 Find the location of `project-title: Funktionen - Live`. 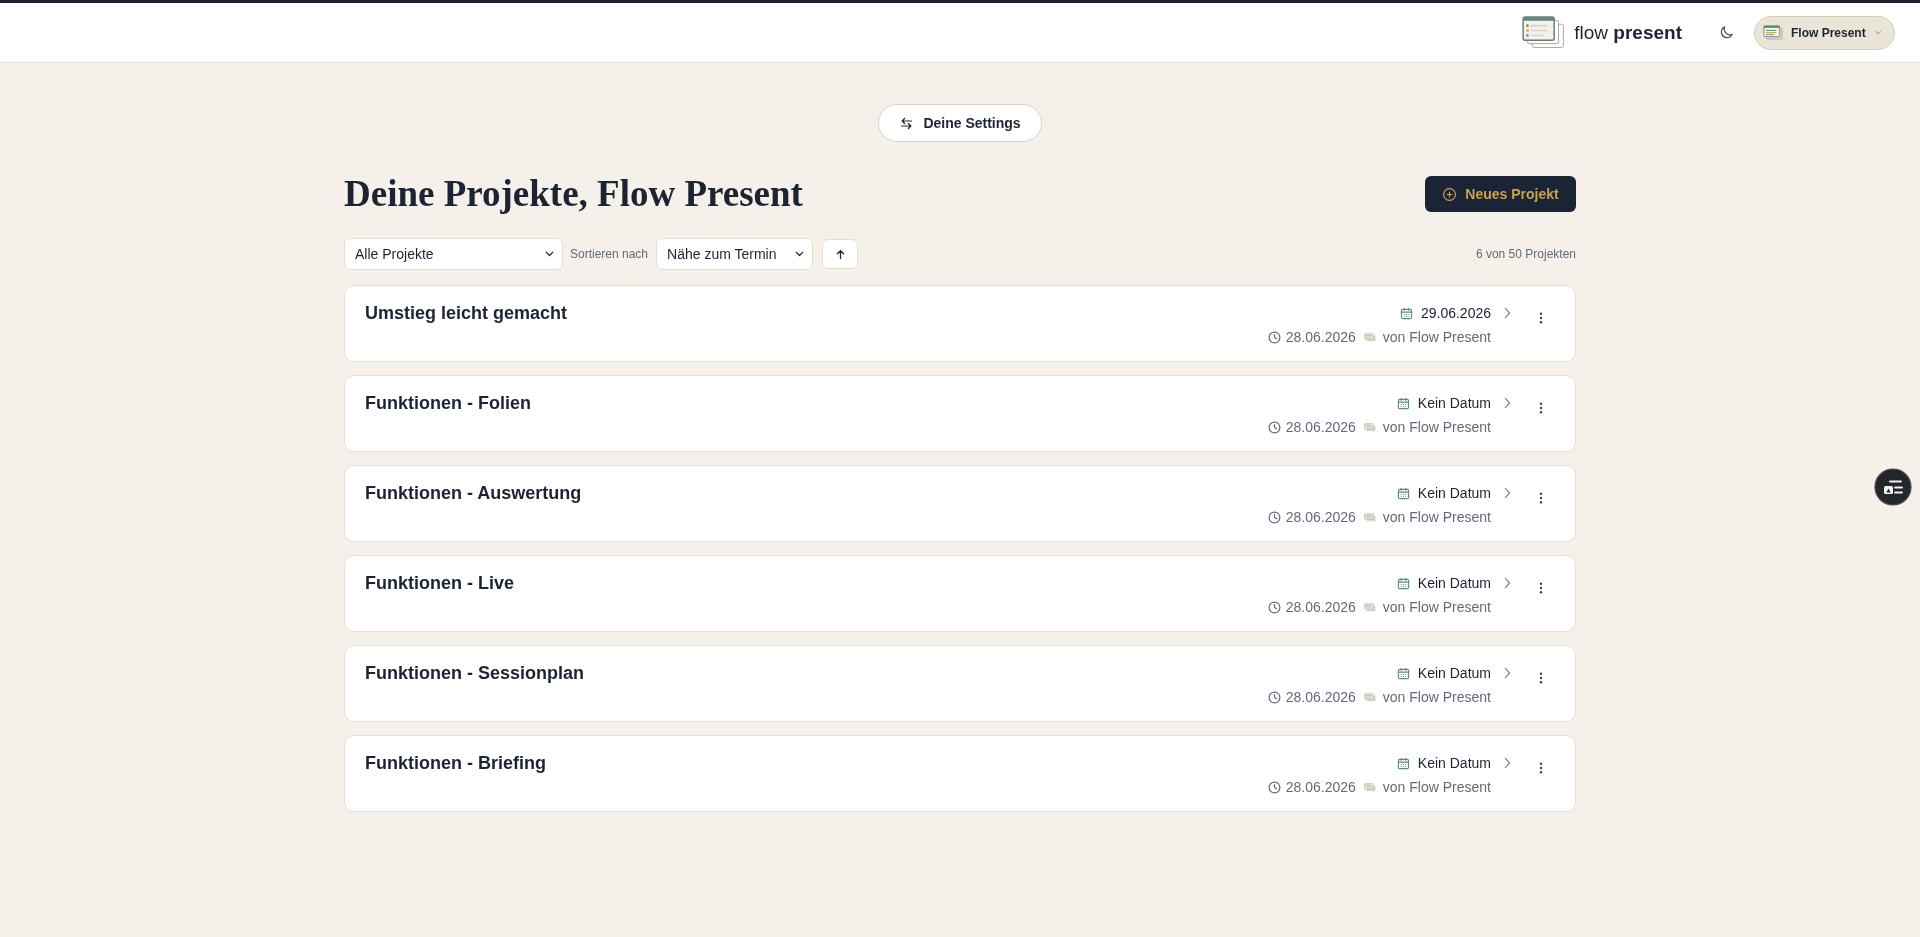

project-title: Funktionen - Live is located at coordinates (439, 583).